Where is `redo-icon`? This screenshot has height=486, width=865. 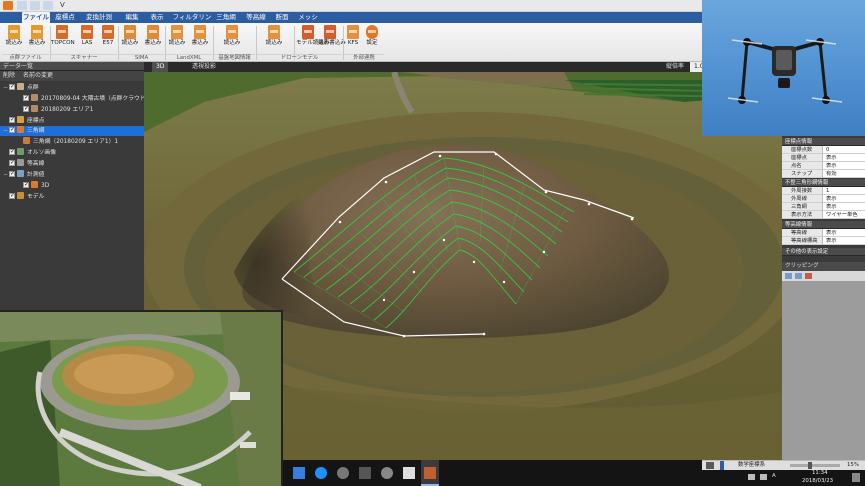
redo-icon is located at coordinates (48, 5).